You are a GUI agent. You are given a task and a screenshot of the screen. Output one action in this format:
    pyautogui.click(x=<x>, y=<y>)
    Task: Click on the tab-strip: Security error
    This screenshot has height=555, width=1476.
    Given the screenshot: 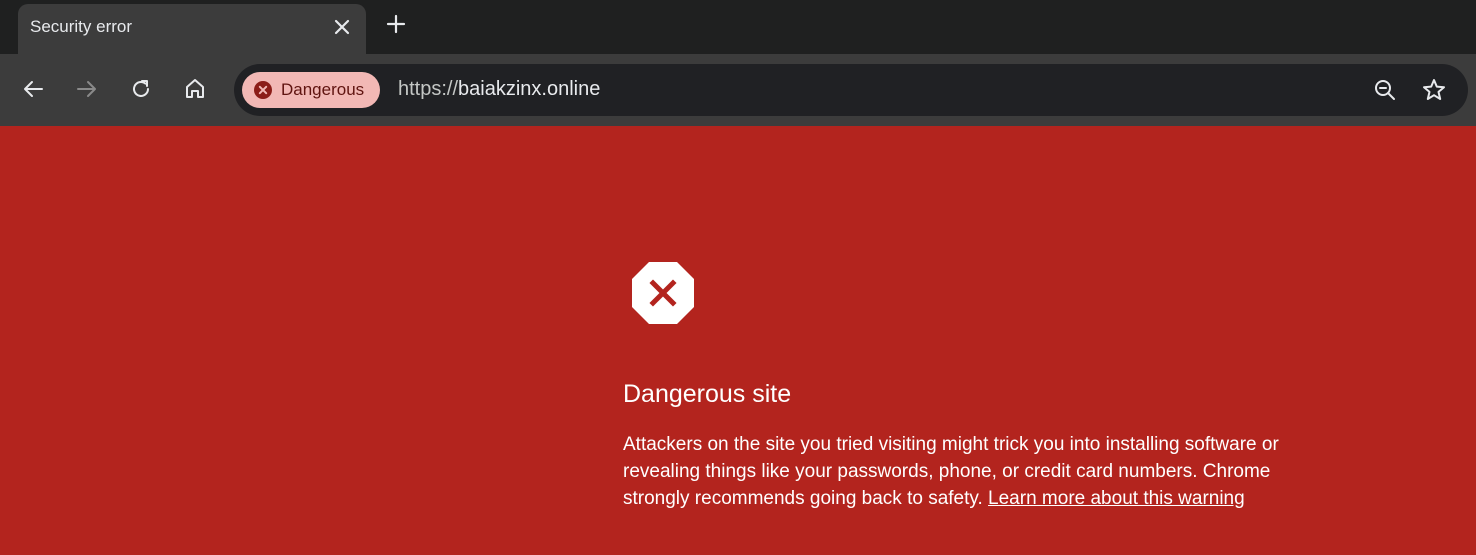 What is the action you would take?
    pyautogui.click(x=738, y=27)
    